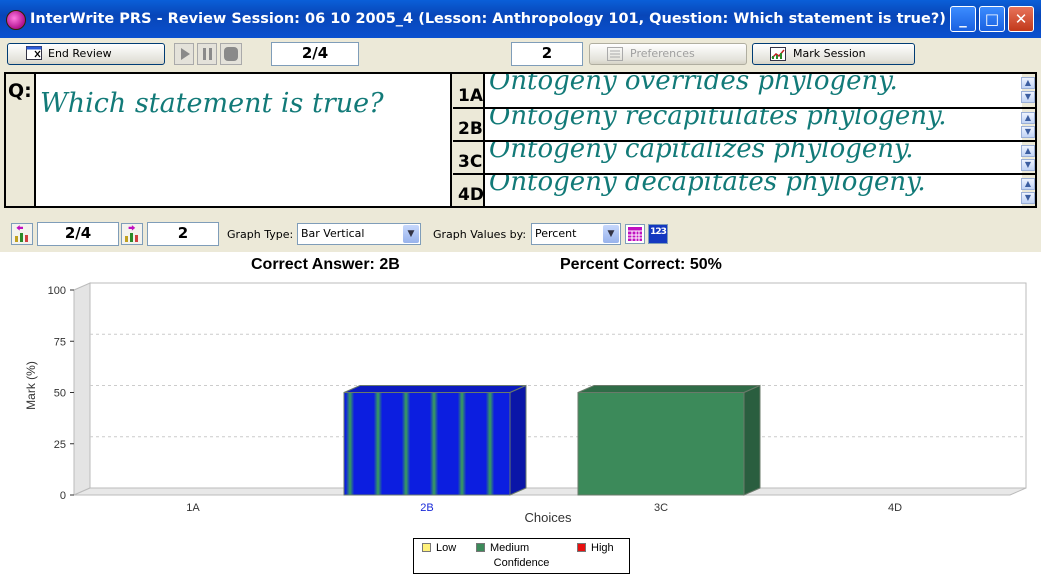 This screenshot has width=1041, height=578. Describe the element at coordinates (20, 91) in the screenshot. I see `question-label: Q:` at that location.